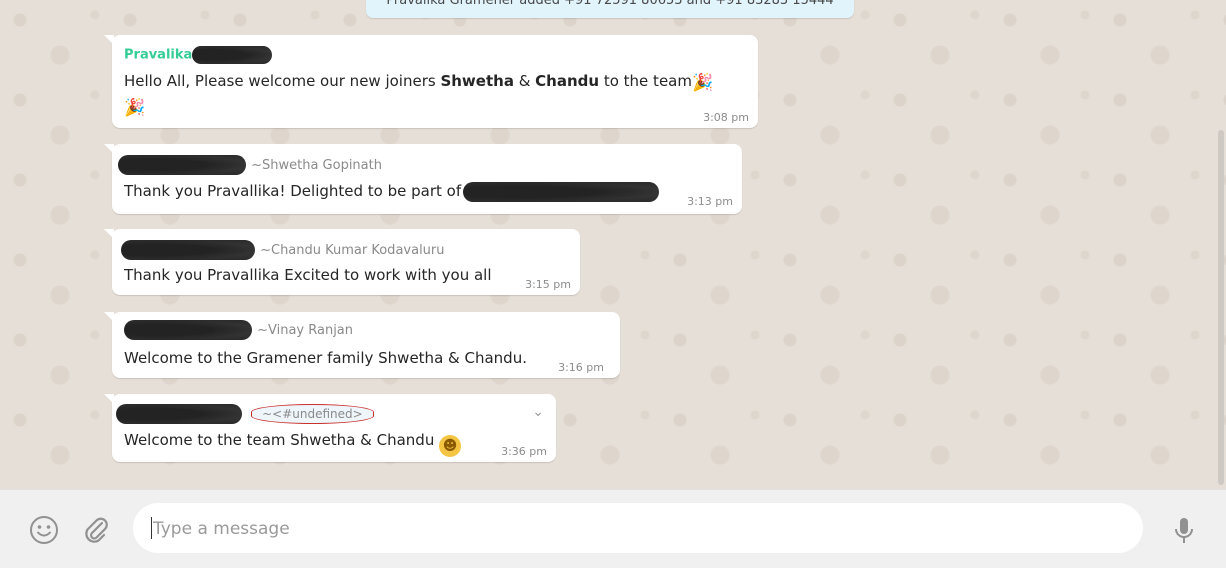 This screenshot has height=568, width=1226. I want to click on smiling-face-icon: ☻, so click(450, 446).